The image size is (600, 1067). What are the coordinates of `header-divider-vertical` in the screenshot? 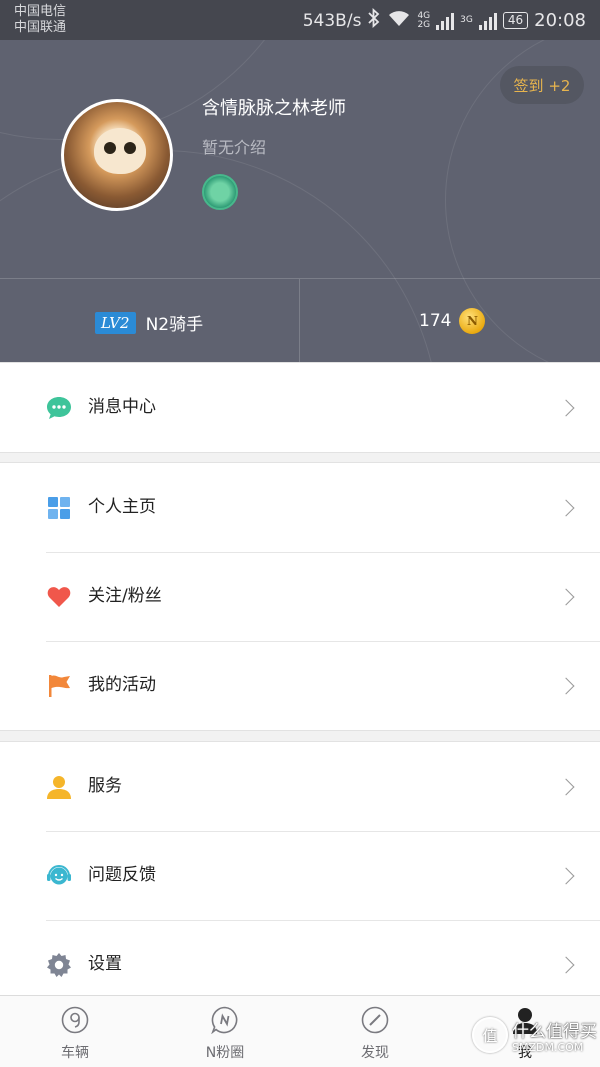 It's located at (299, 320).